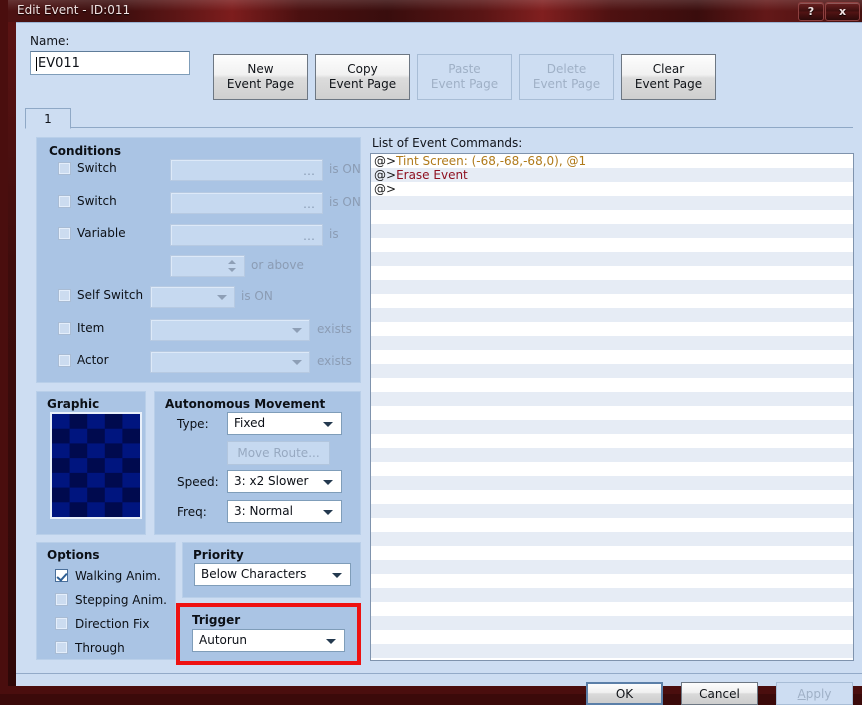  I want to click on tab-page-1: 1, so click(48, 118).